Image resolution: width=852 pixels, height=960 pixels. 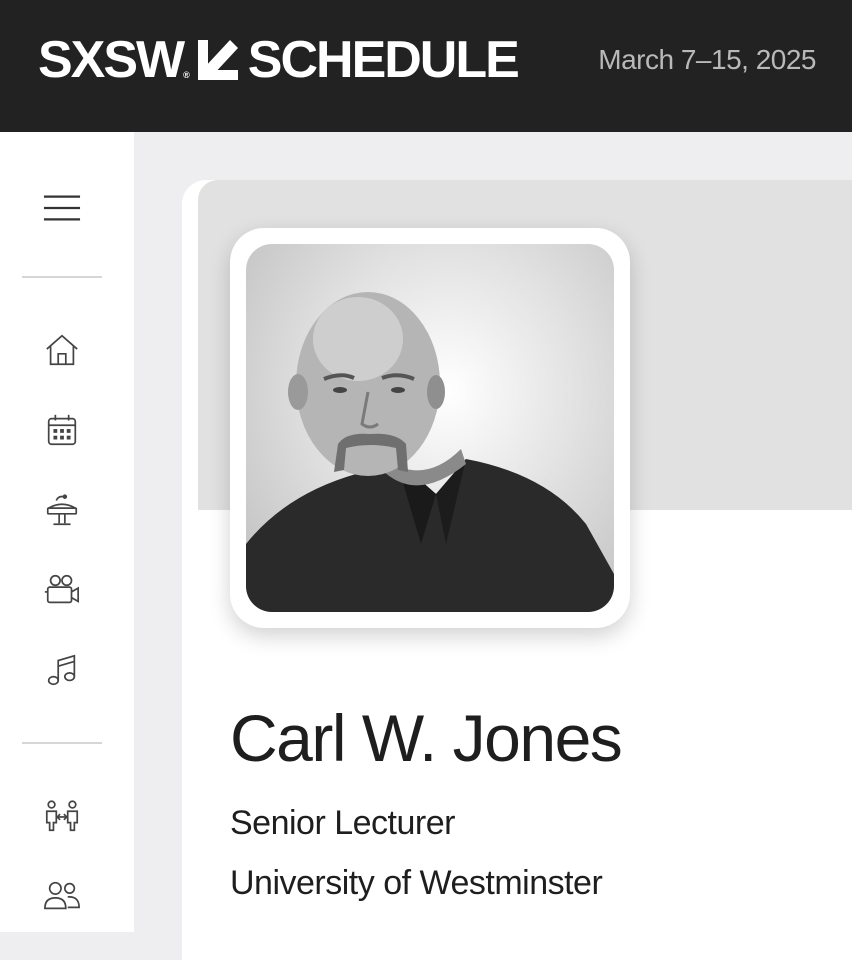 I want to click on sidebar-nav, so click(x=67, y=532).